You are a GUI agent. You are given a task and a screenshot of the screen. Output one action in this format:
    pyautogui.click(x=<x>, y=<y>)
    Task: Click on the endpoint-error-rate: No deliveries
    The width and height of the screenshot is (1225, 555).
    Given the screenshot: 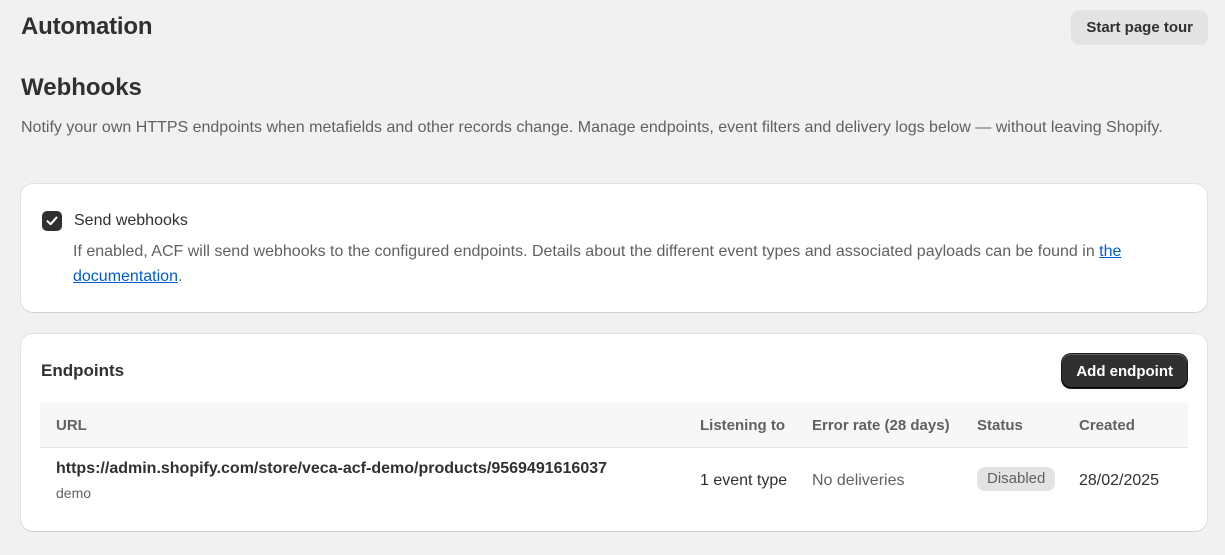 What is the action you would take?
    pyautogui.click(x=858, y=480)
    